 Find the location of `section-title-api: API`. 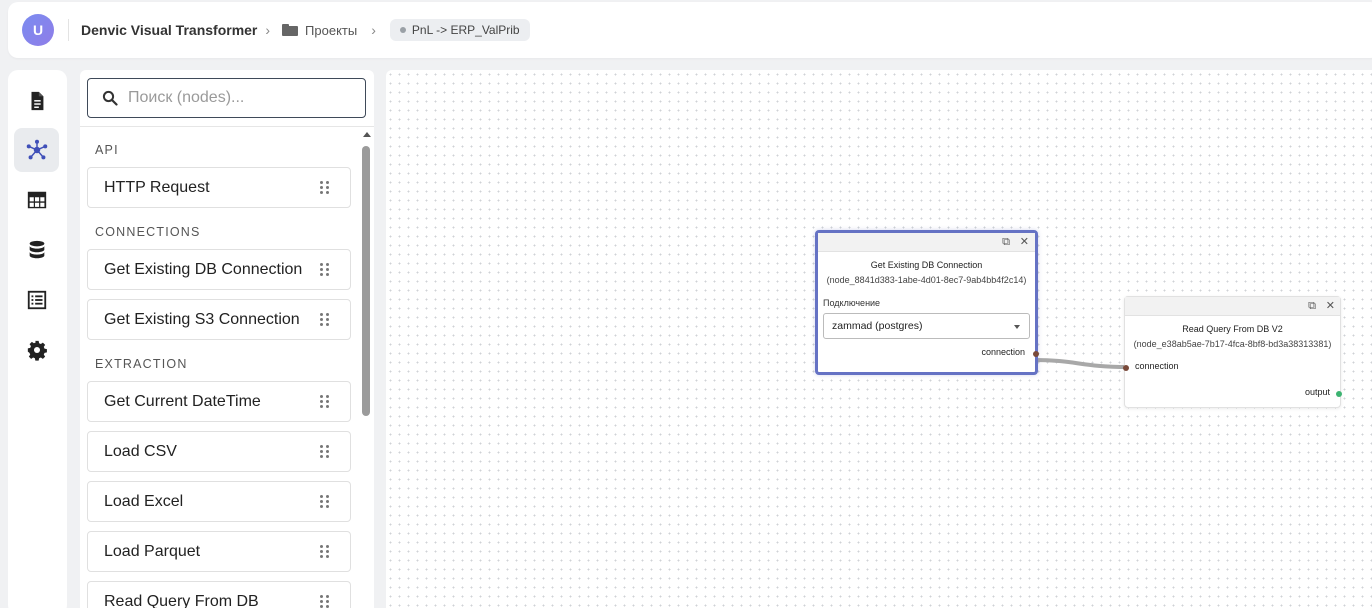

section-title-api: API is located at coordinates (107, 150).